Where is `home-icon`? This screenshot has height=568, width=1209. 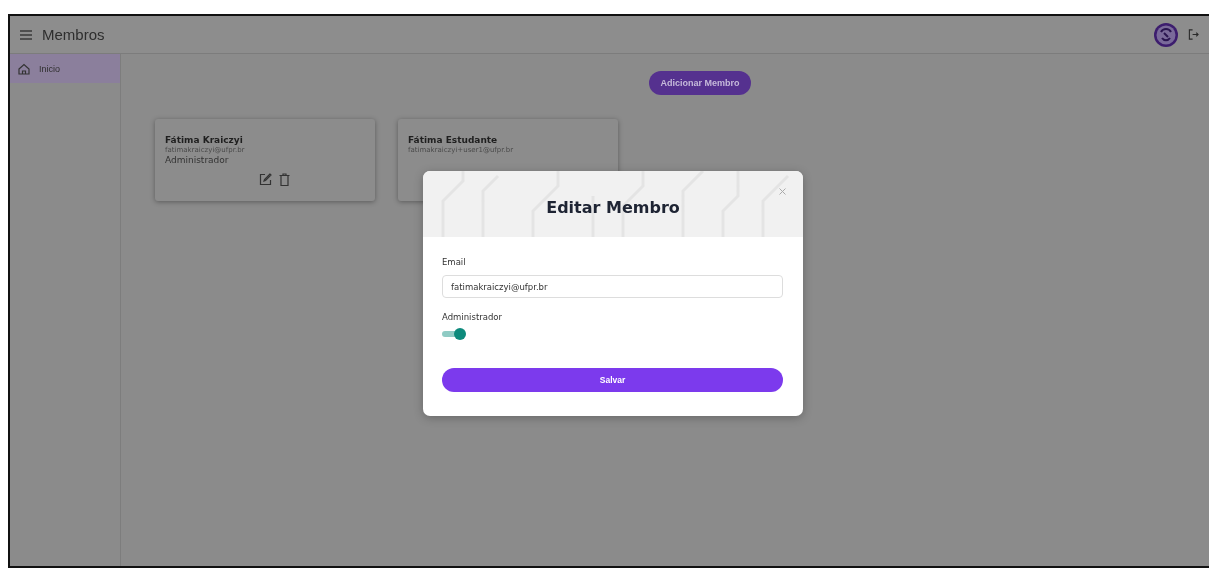 home-icon is located at coordinates (24, 68).